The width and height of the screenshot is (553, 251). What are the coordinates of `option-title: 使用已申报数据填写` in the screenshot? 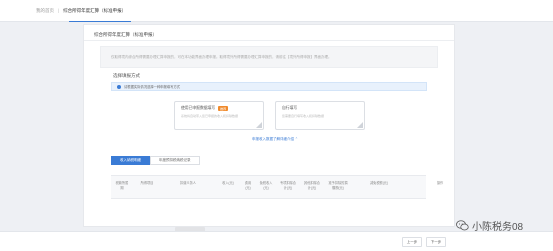 It's located at (198, 108).